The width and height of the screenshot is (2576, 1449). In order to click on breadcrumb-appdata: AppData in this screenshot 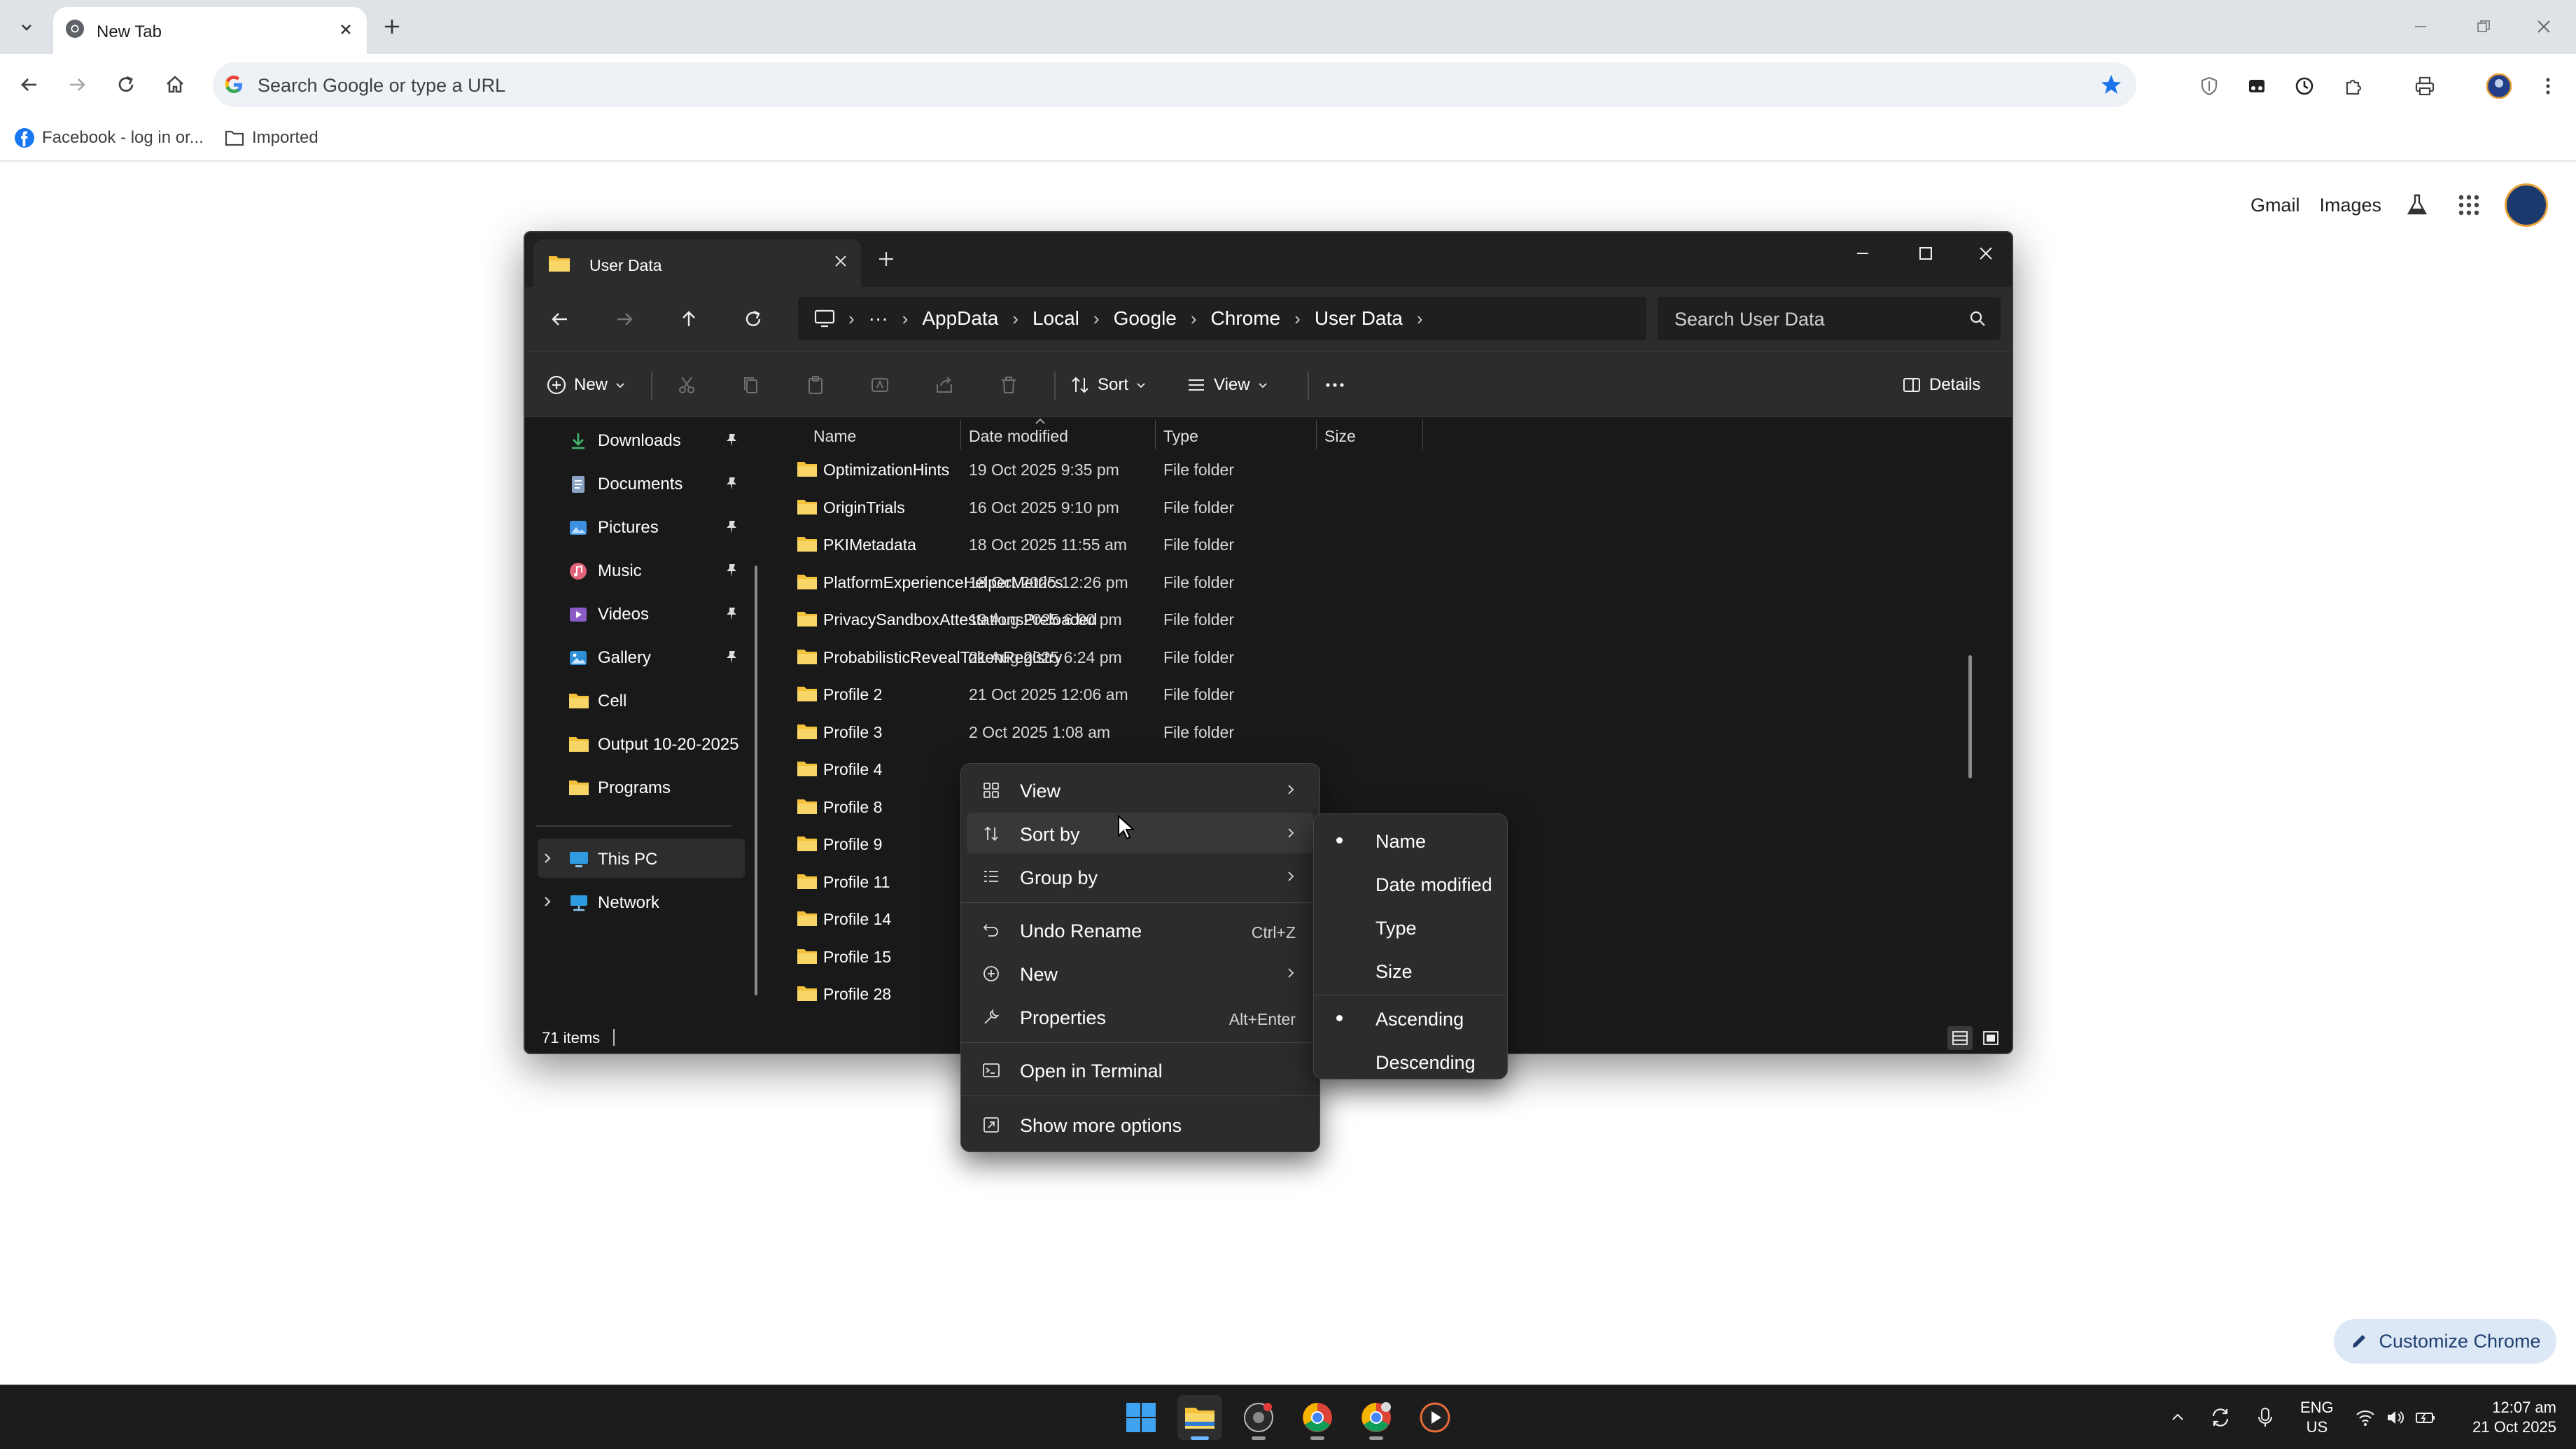, I will do `click(960, 318)`.